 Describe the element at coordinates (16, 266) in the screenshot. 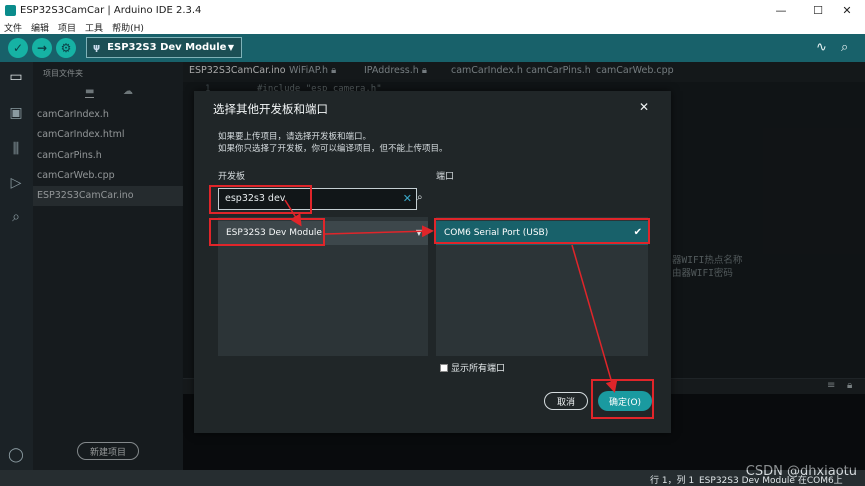

I see `activity-rail: ▭ ▣ ⫼ ▷ ⌕ ◯` at that location.